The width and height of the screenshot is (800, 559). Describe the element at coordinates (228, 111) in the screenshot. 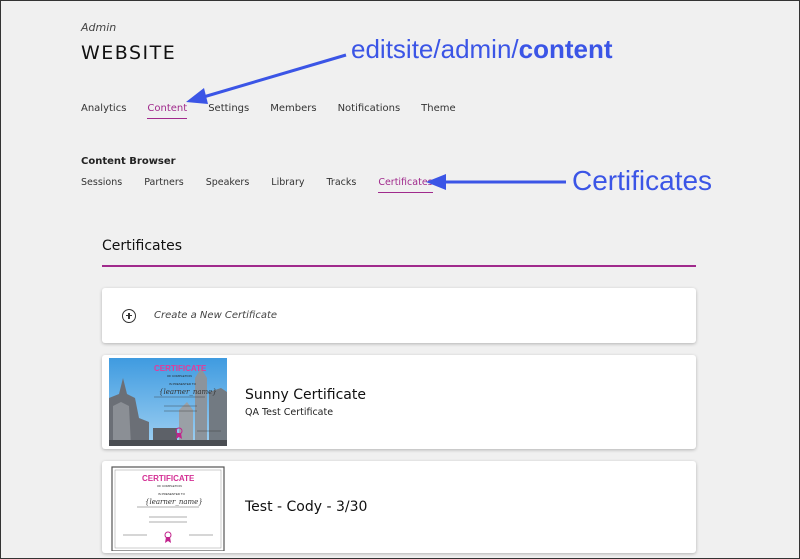

I see `nav-settings: Settings` at that location.